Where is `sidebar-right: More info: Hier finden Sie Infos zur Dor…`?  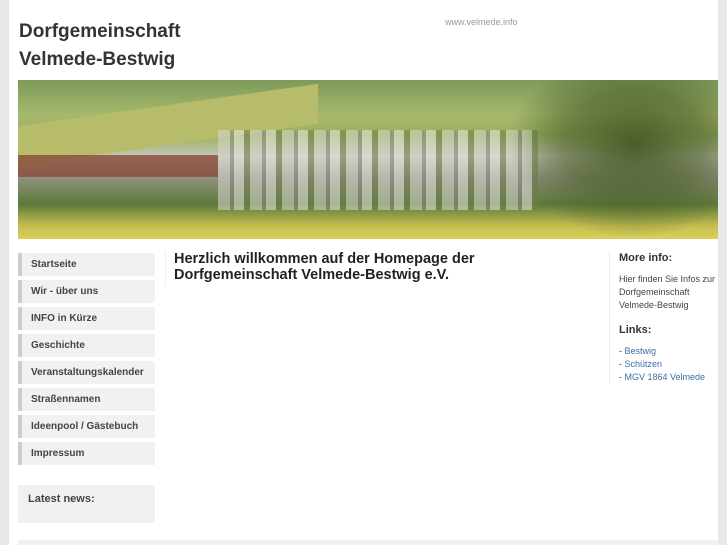
sidebar-right: More info: Hier finden Sie Infos zur Dor… is located at coordinates (664, 317).